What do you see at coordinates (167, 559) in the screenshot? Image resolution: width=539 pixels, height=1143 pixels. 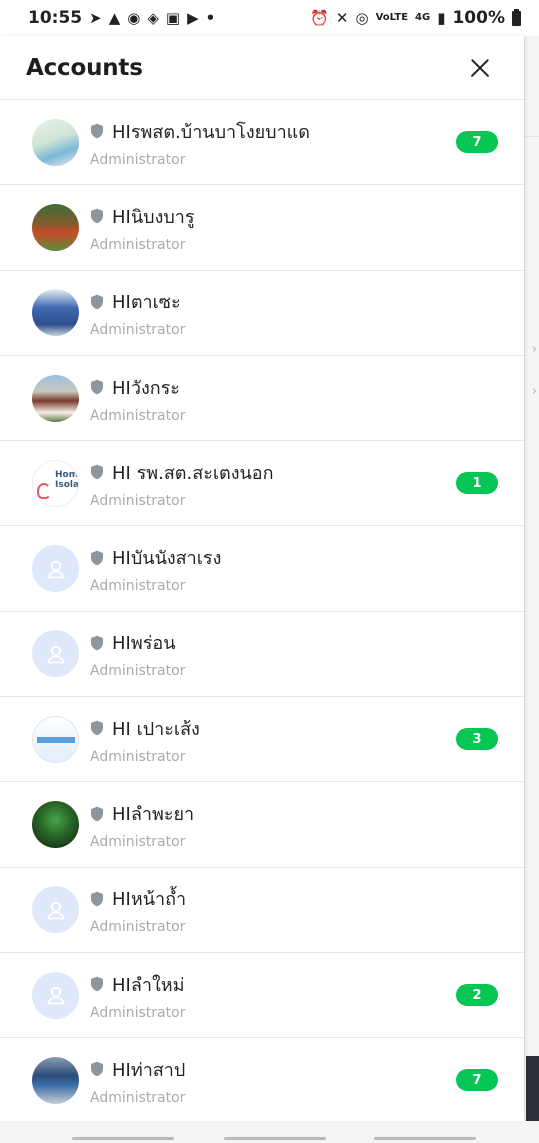 I see `account-name: HIบันนังสาเรง` at bounding box center [167, 559].